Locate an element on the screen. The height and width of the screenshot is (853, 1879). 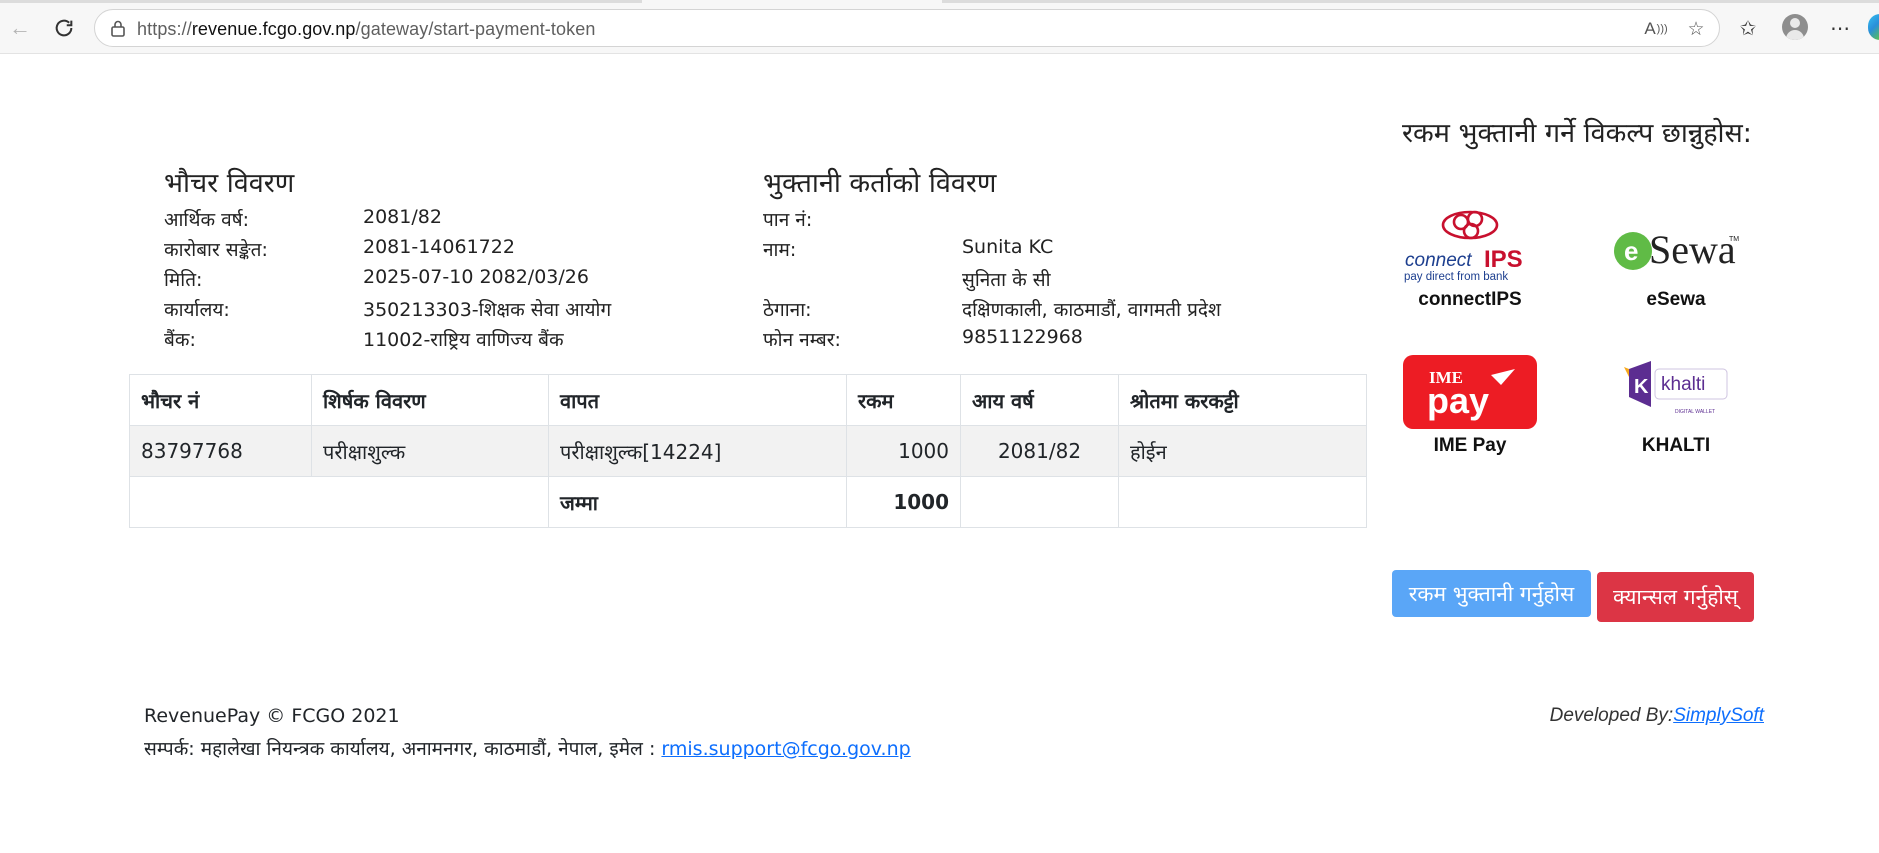
cell-income-year: 2081/82 is located at coordinates (1039, 451).